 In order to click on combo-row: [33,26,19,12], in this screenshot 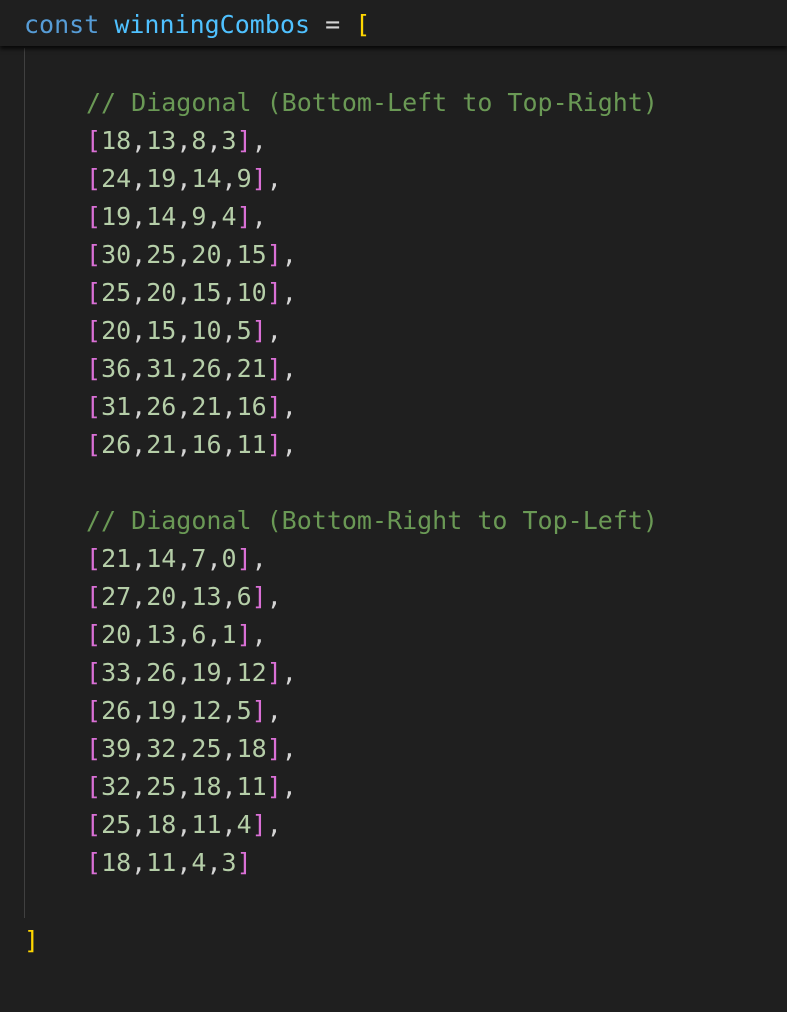, I will do `click(191, 673)`.